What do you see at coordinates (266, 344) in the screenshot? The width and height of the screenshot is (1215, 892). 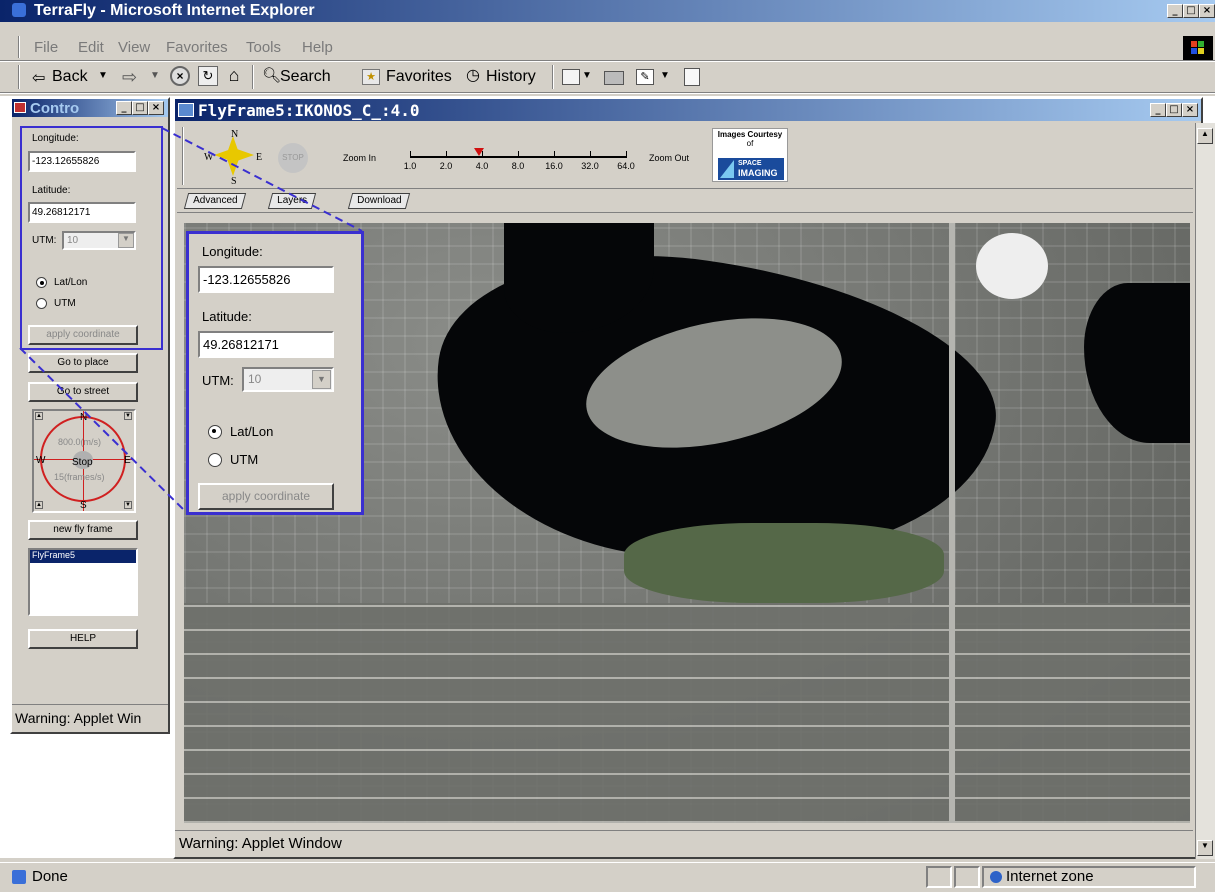 I see `callout-latitude-field: 49.26812171` at bounding box center [266, 344].